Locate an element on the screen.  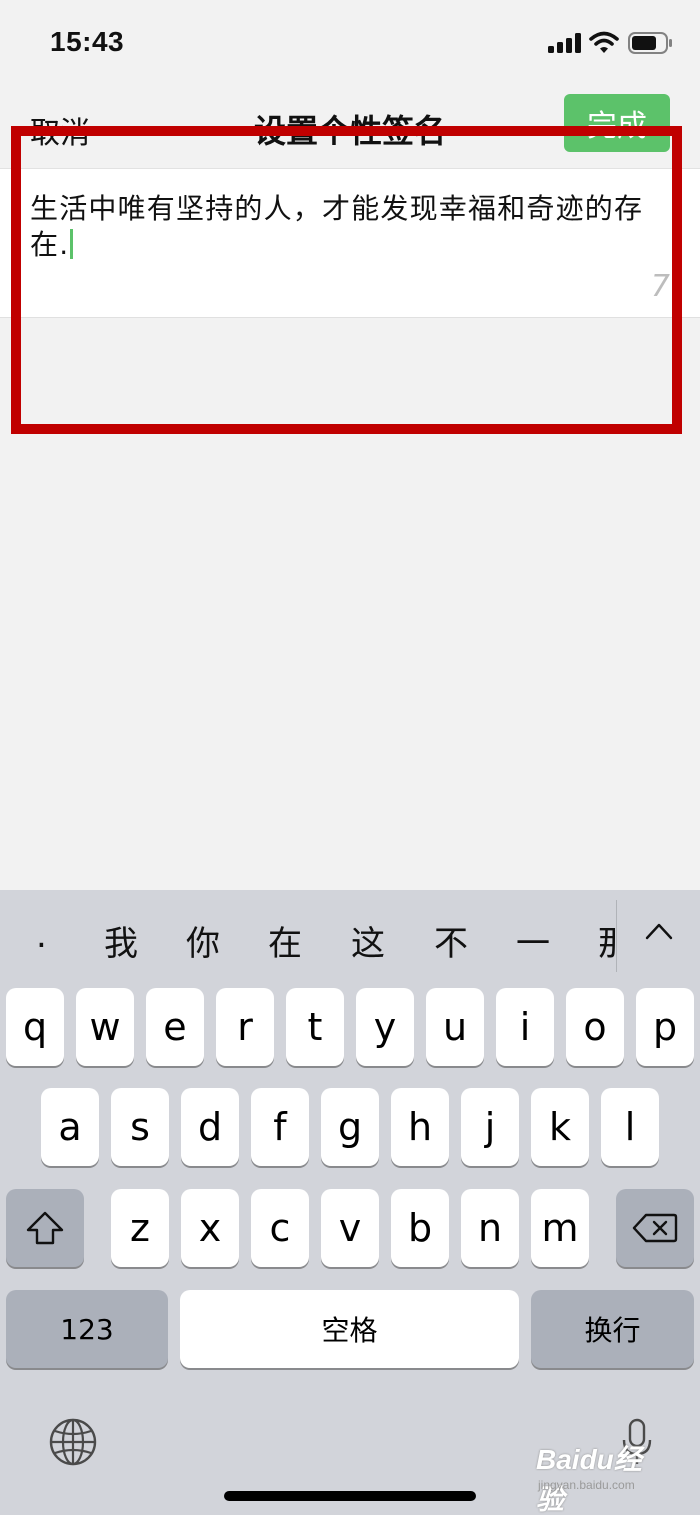
numbers-key: 123 is located at coordinates (87, 1329).